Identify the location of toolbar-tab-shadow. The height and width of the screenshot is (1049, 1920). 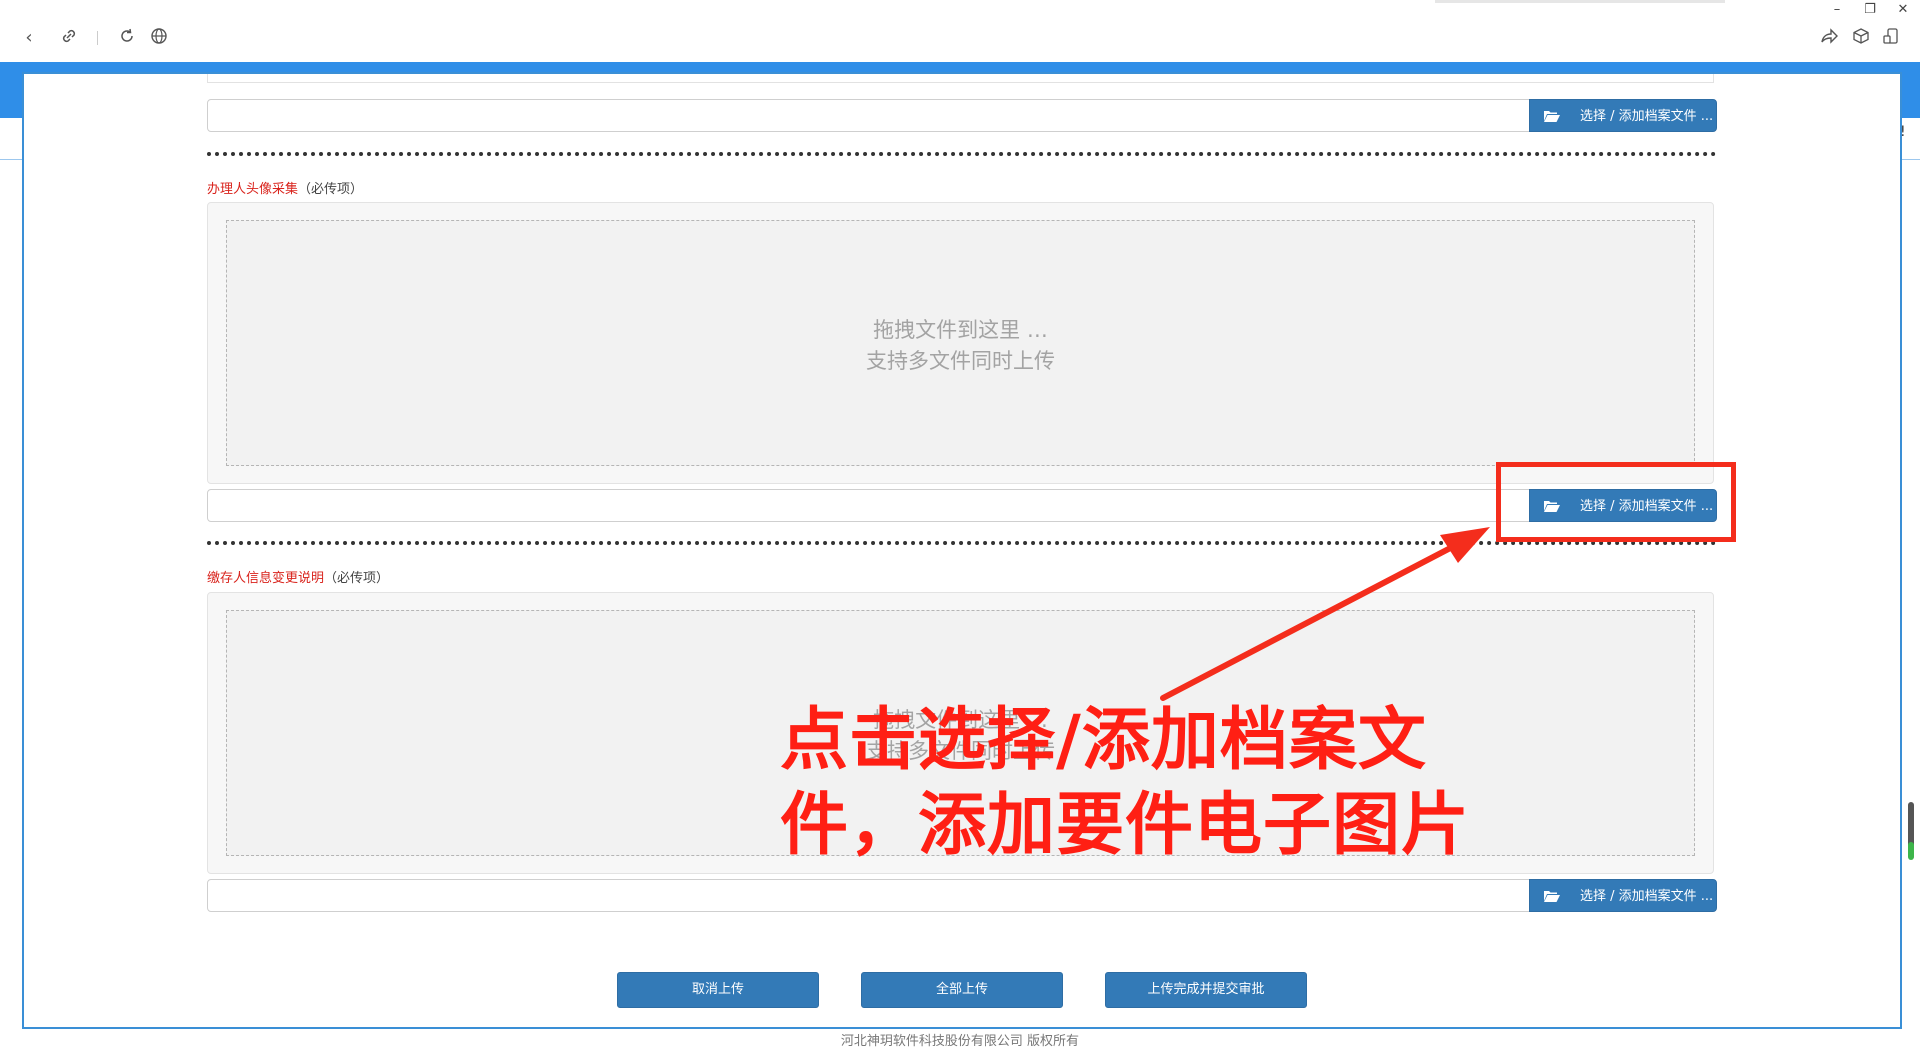
(1580, 1).